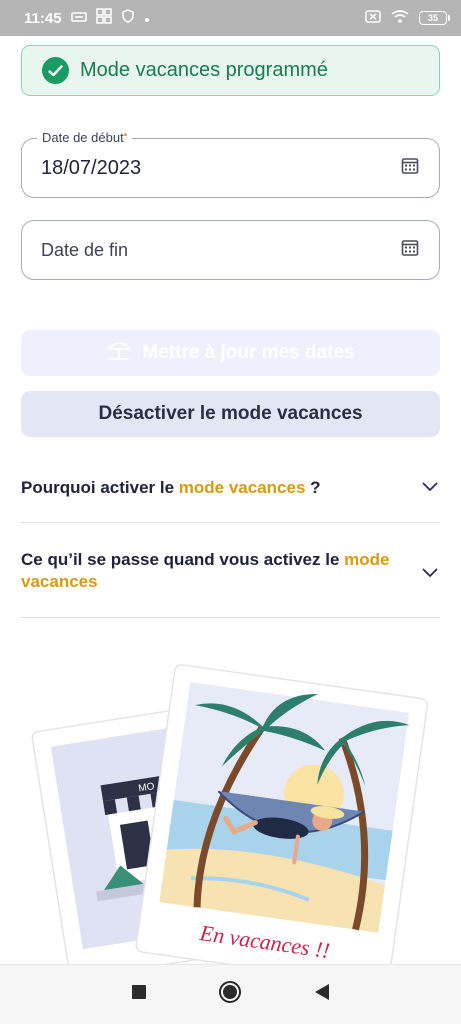  I want to click on status-time: 11:45, so click(43, 18).